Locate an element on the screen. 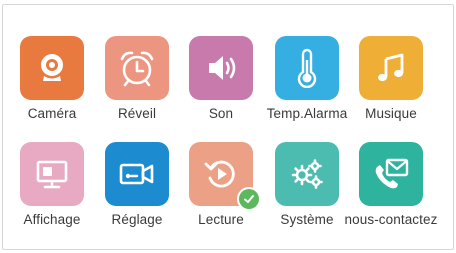 This screenshot has height=253, width=456. camera-tile is located at coordinates (52, 68).